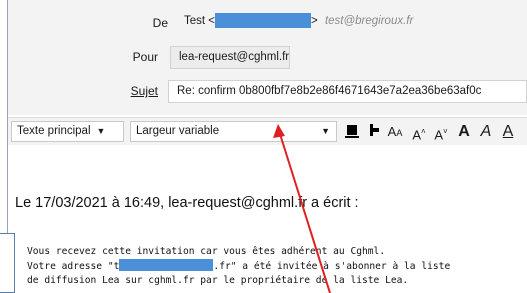  I want to click on annotation-arrow-line, so click(305, 213).